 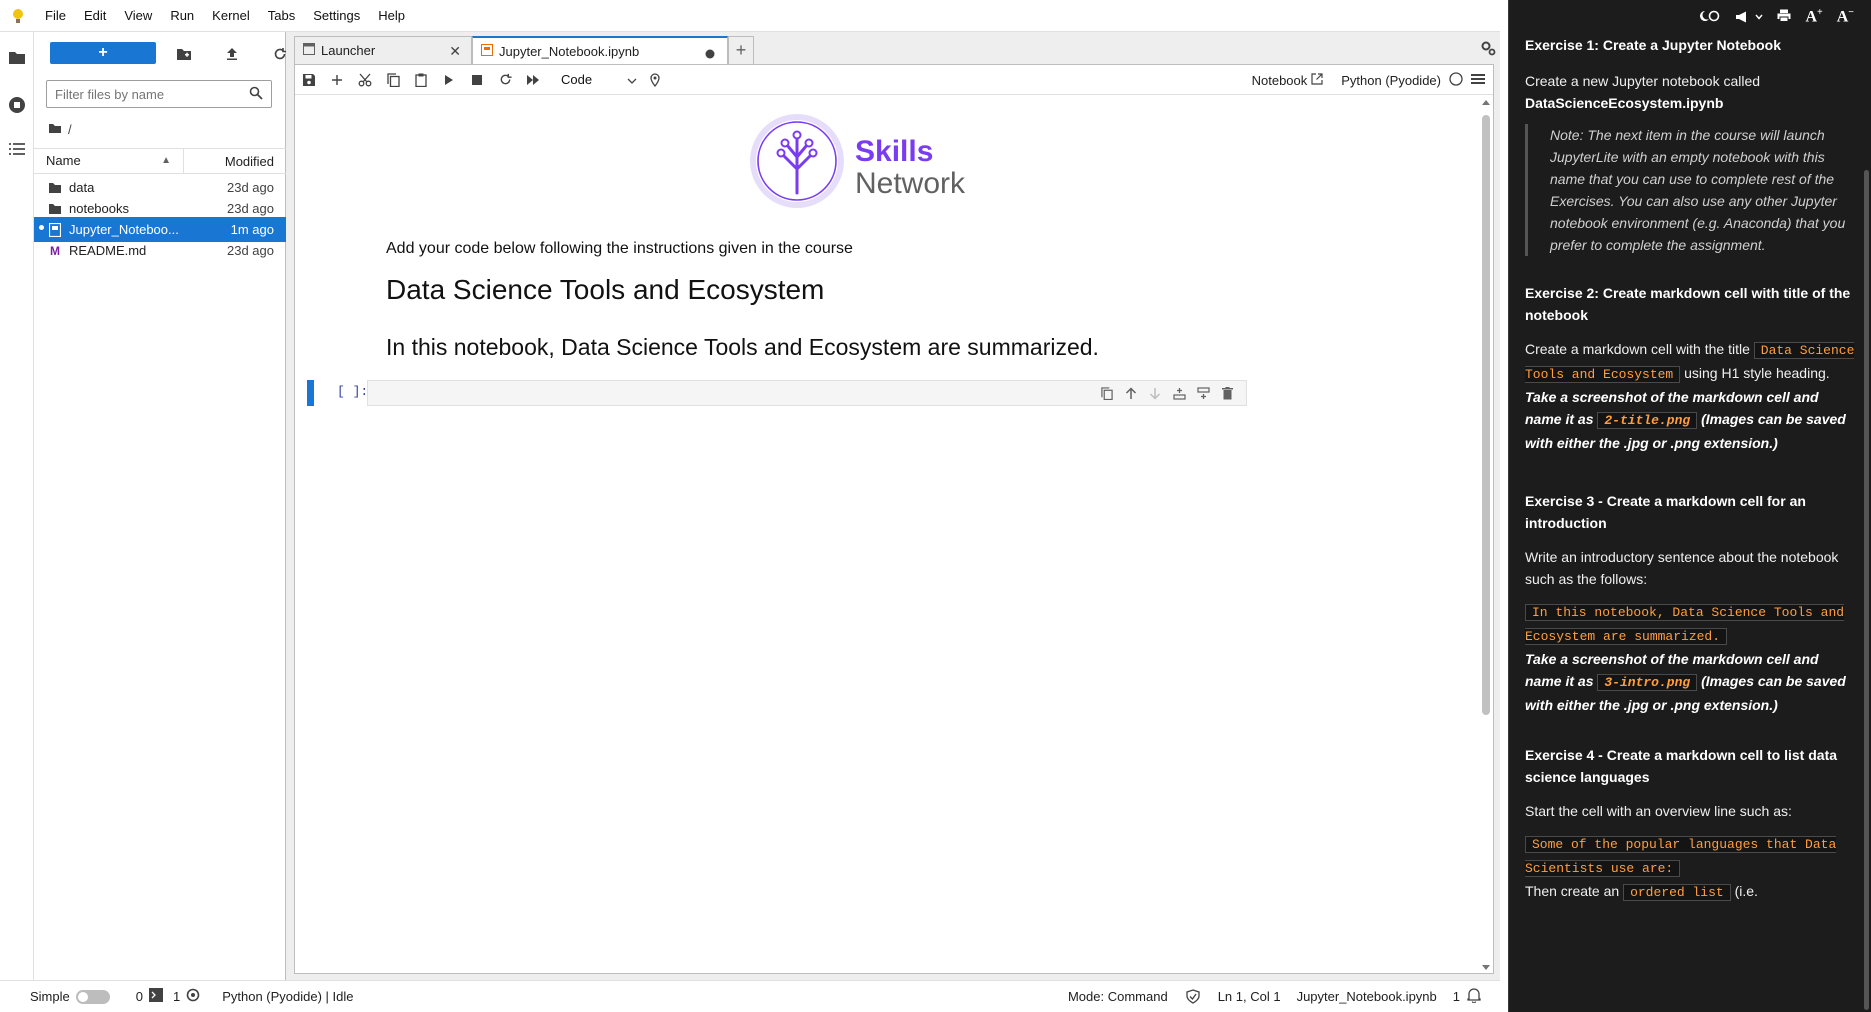 I want to click on toggle-switch, so click(x=92, y=996).